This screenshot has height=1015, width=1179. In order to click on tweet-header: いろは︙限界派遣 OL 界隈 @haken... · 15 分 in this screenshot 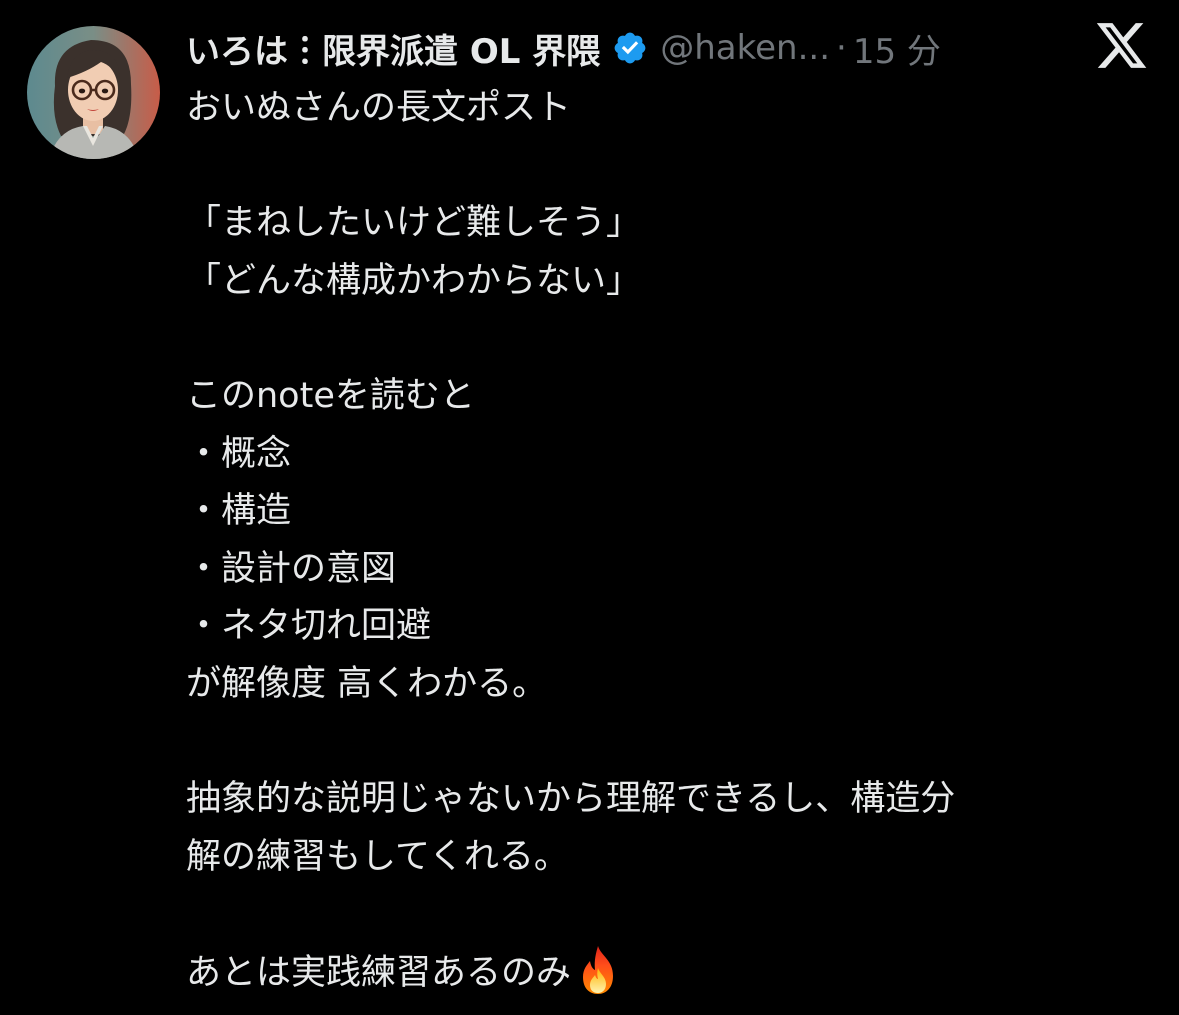, I will do `click(563, 48)`.